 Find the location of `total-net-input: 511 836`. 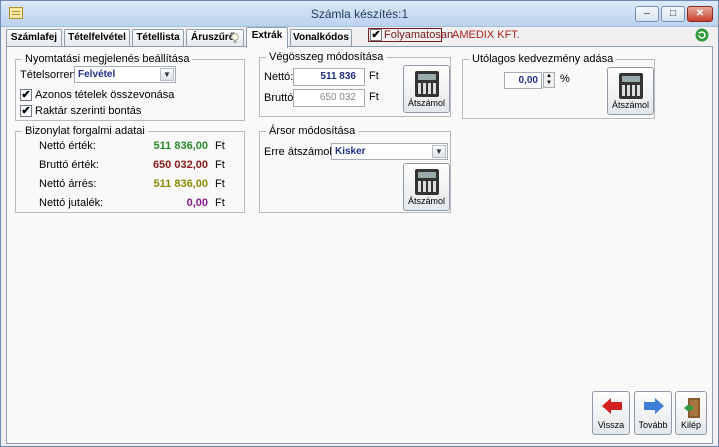

total-net-input: 511 836 is located at coordinates (329, 77).